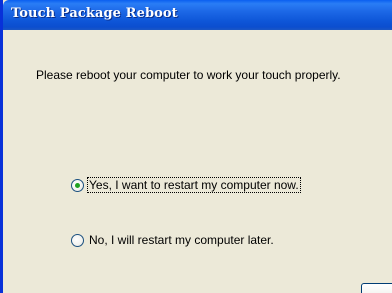 This screenshot has height=293, width=392. What do you see at coordinates (194, 185) in the screenshot?
I see `restart-now-label: Yes, I want to restart my computer now.` at bounding box center [194, 185].